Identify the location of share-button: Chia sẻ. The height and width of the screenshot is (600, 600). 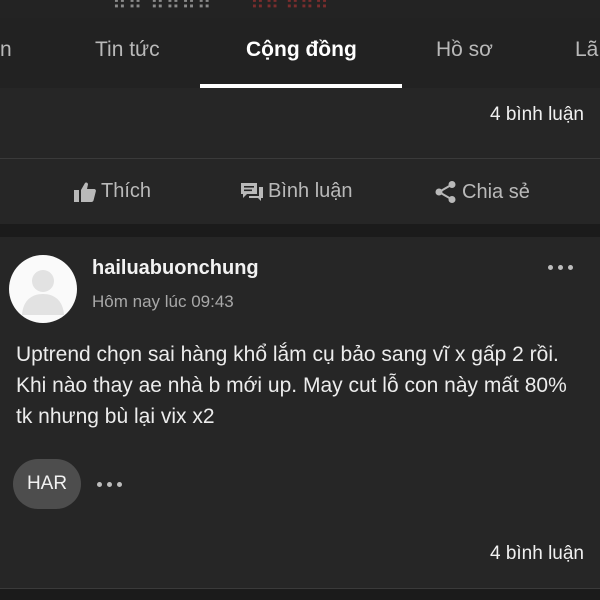
(482, 192).